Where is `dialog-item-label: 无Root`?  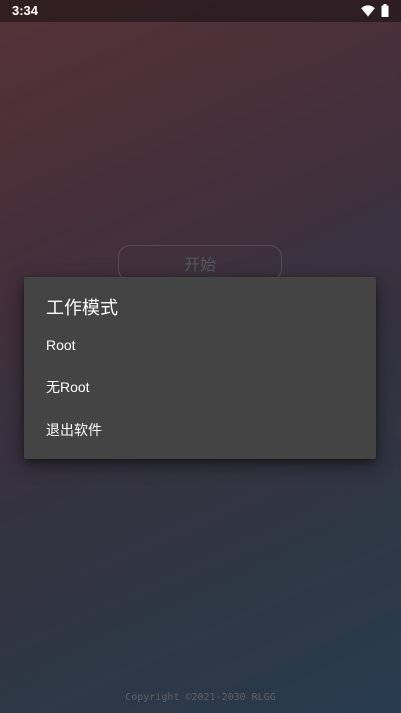
dialog-item-label: 无Root is located at coordinates (68, 387).